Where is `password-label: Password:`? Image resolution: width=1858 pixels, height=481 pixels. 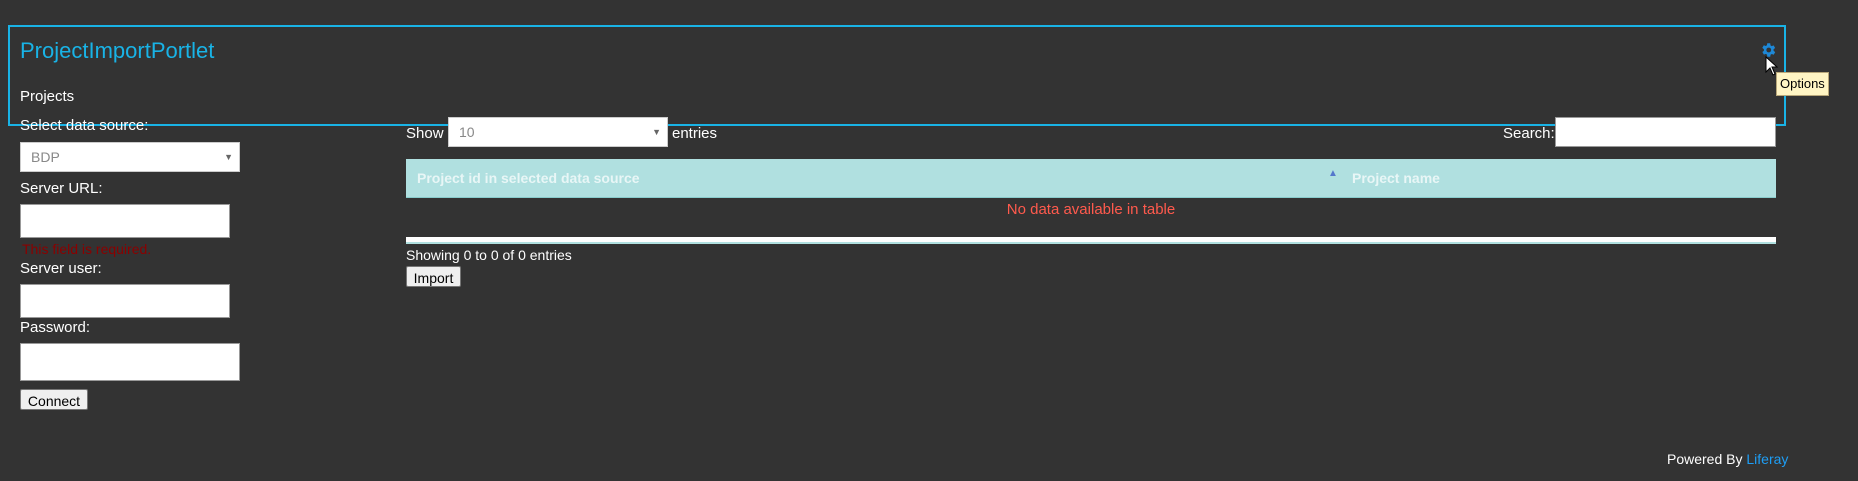 password-label: Password: is located at coordinates (55, 327).